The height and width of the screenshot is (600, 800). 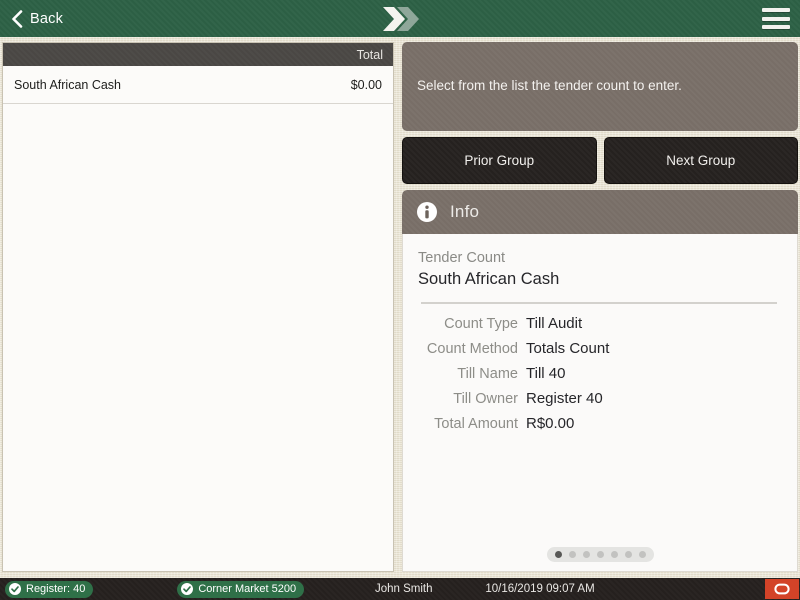 What do you see at coordinates (564, 398) in the screenshot?
I see `field-value-till-owner: Register 40` at bounding box center [564, 398].